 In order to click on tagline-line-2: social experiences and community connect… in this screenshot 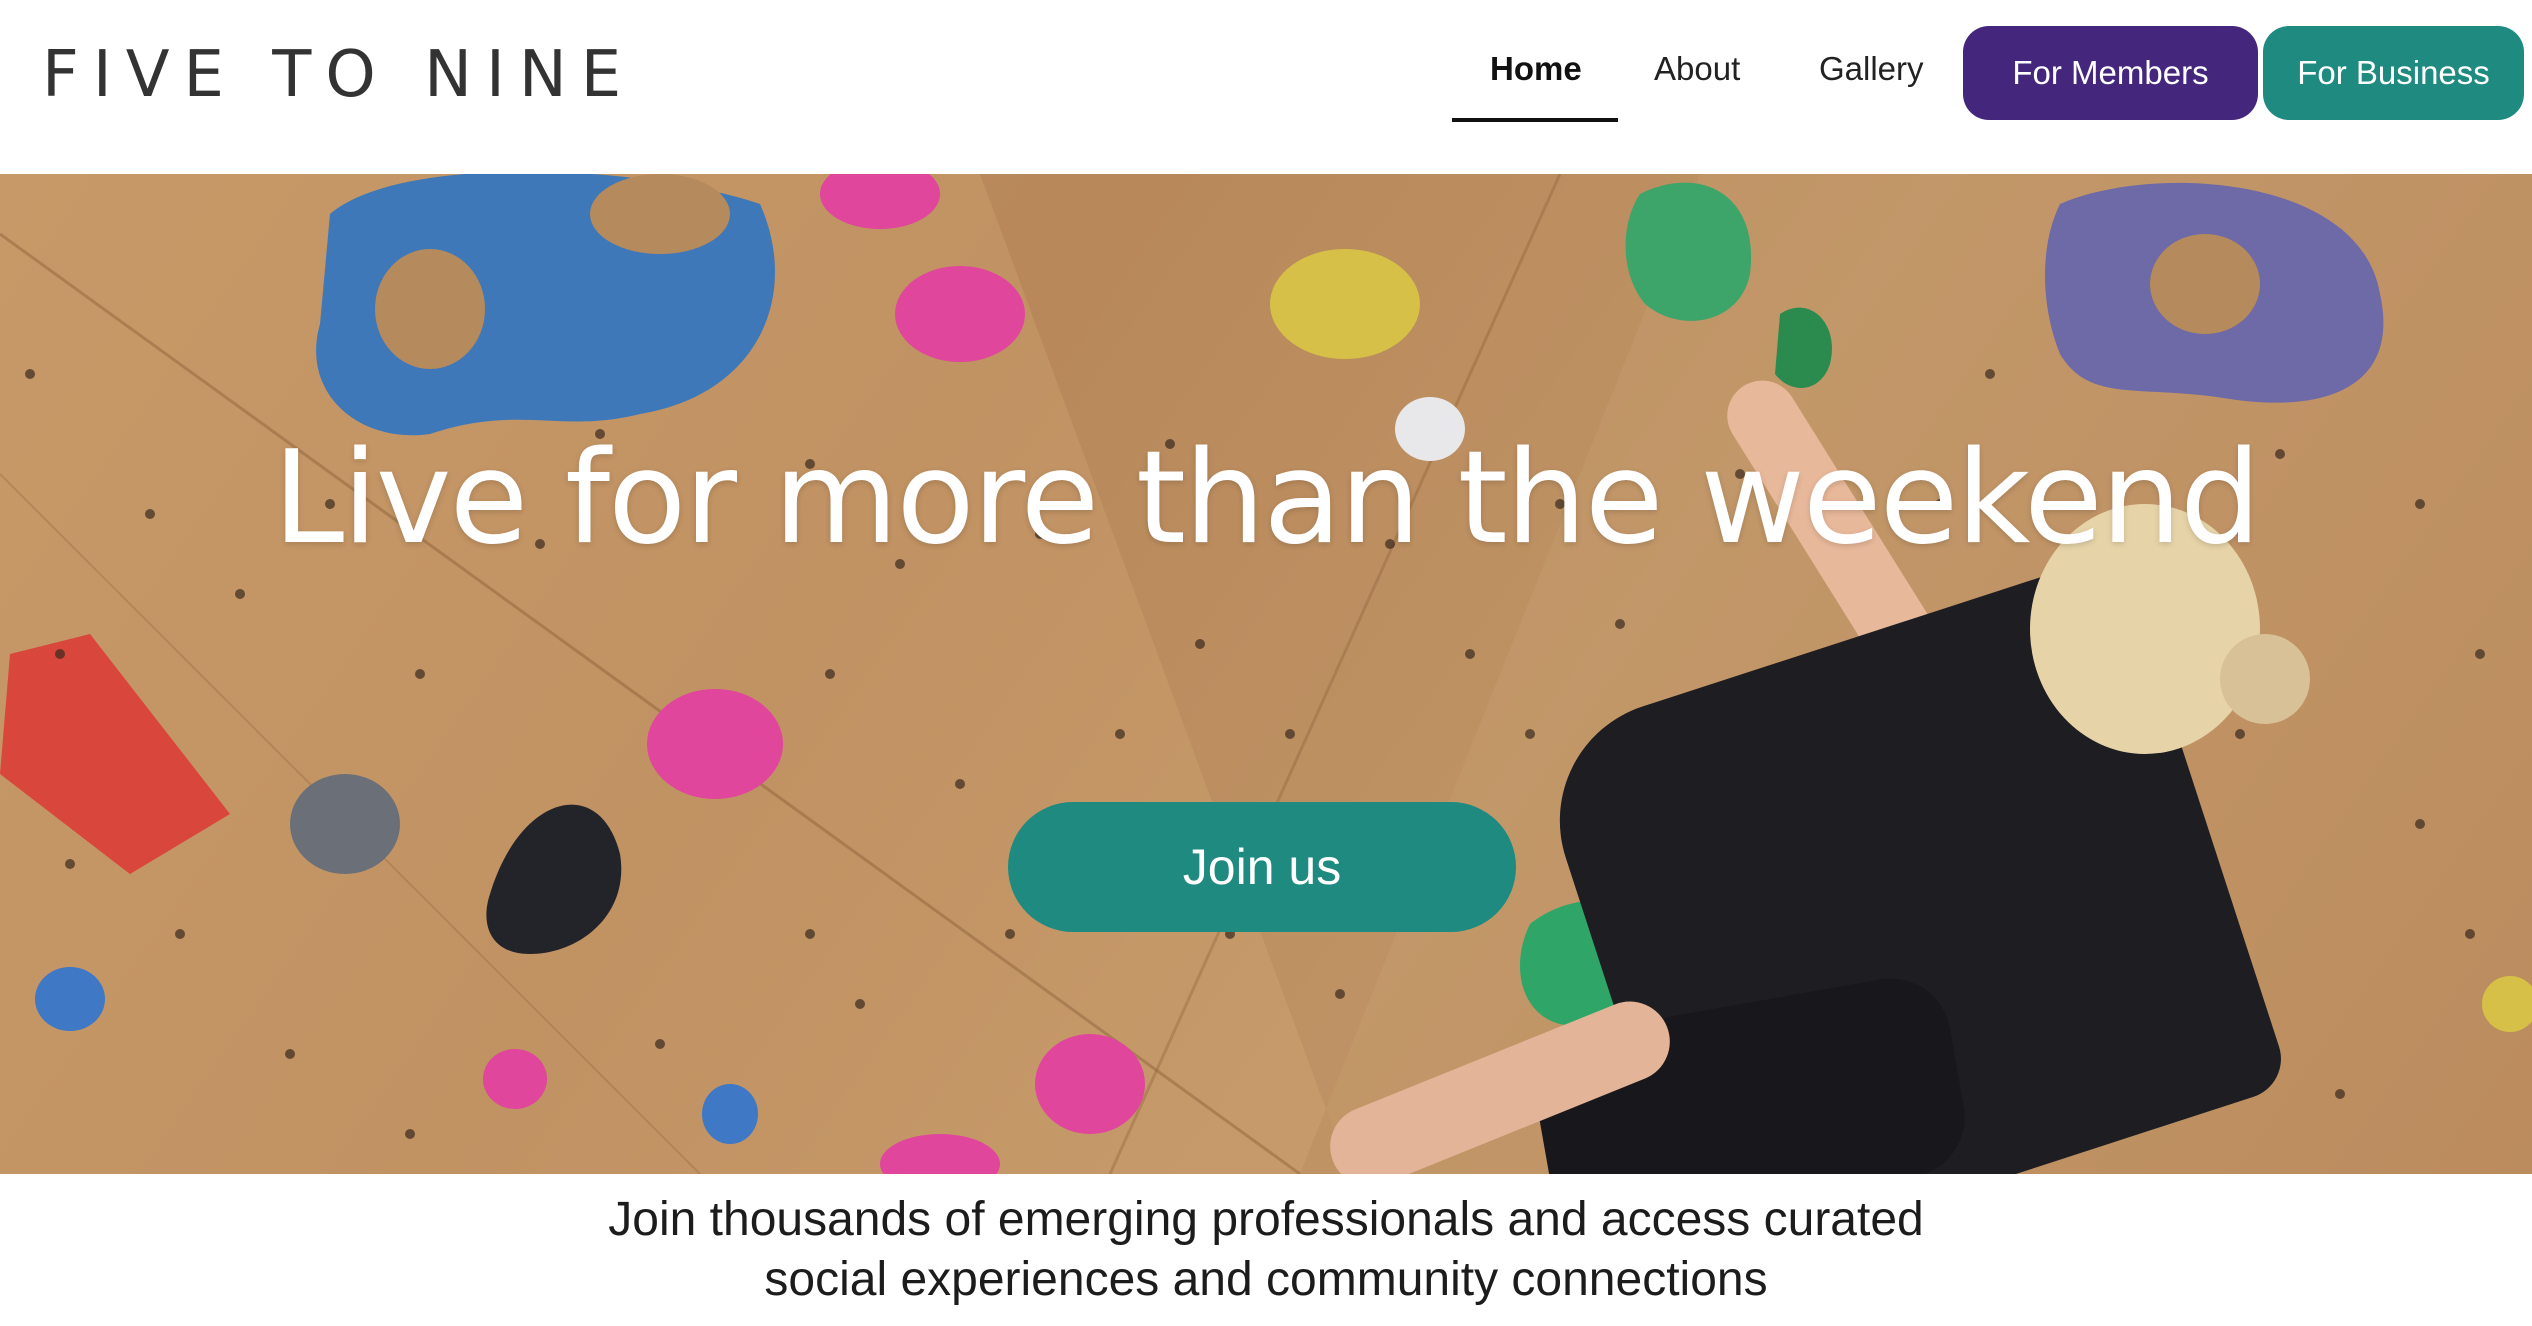, I will do `click(1266, 1279)`.